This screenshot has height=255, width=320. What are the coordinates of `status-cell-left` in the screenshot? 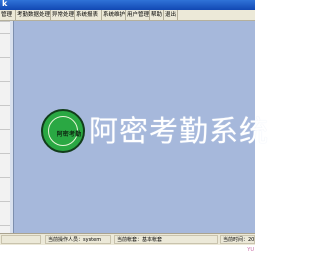 It's located at (21, 239).